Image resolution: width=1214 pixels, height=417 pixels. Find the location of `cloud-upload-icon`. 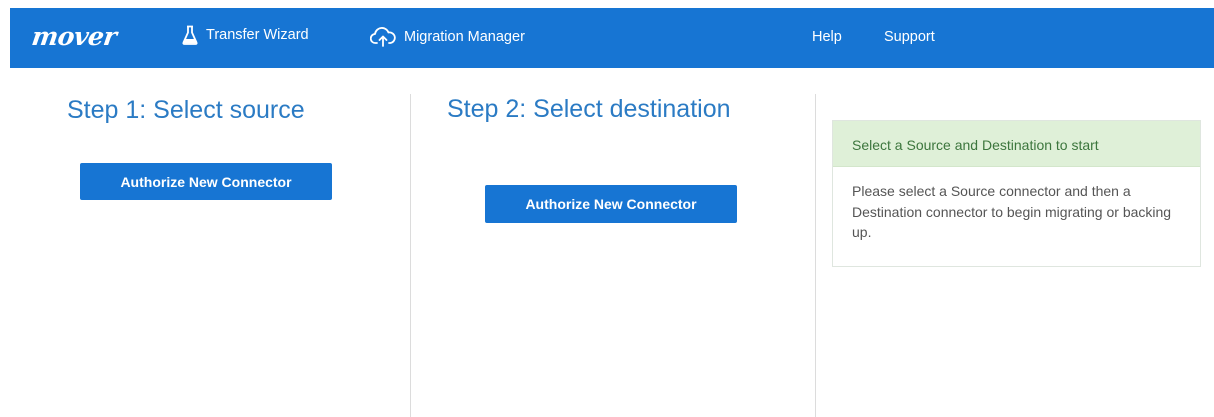

cloud-upload-icon is located at coordinates (383, 37).